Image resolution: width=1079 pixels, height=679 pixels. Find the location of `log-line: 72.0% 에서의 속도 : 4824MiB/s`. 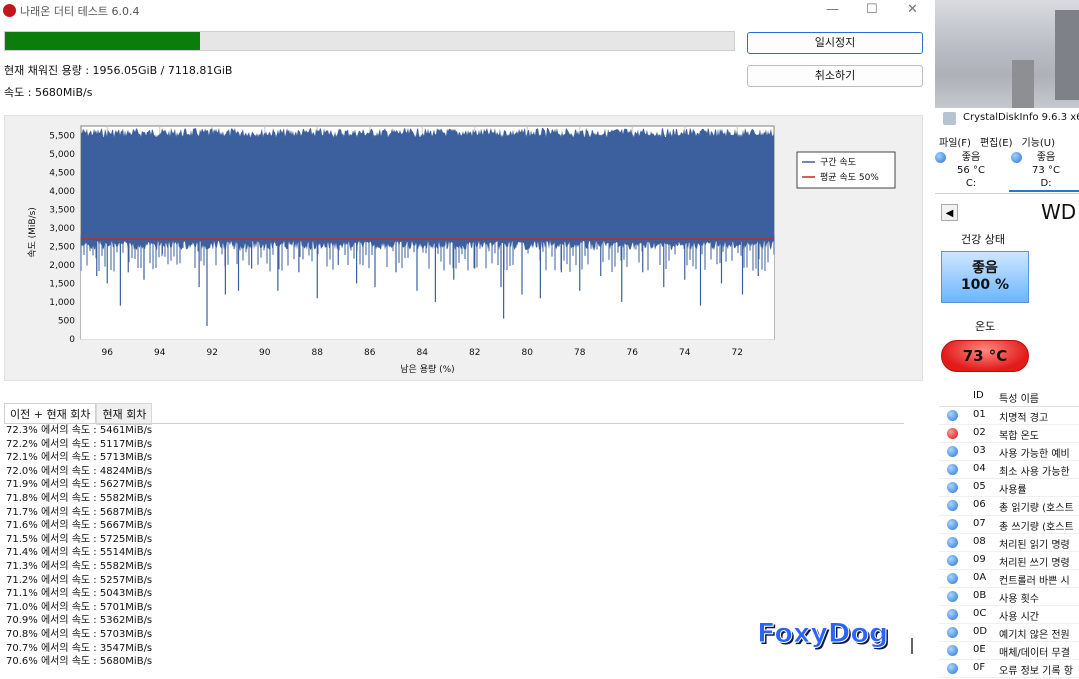

log-line: 72.0% 에서의 속도 : 4824MiB/s is located at coordinates (79, 471).